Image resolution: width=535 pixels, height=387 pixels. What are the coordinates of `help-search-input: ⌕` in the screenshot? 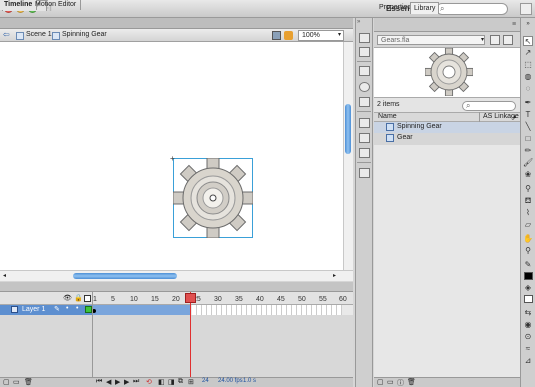 It's located at (472, 9).